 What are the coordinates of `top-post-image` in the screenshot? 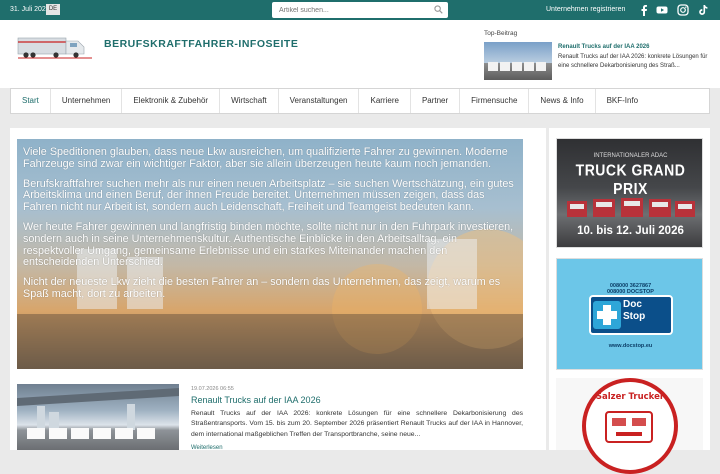 It's located at (518, 61).